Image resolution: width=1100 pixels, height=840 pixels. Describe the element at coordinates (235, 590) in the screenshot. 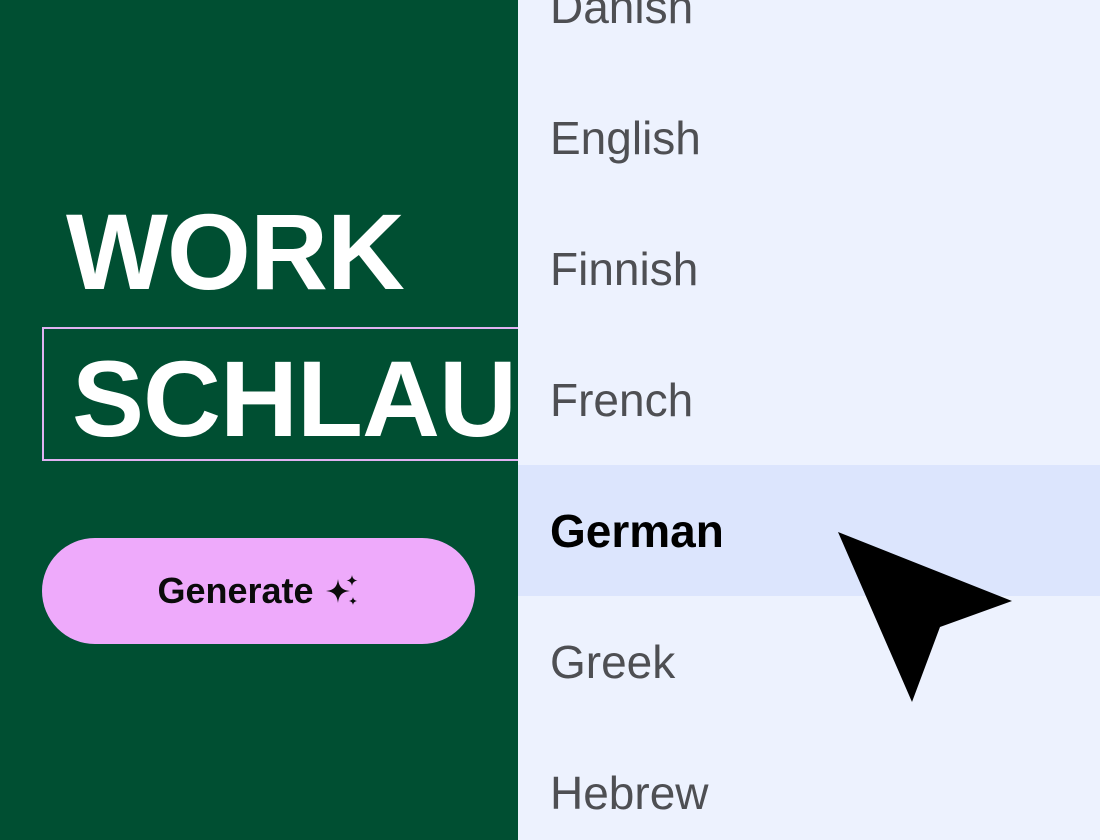

I see `generate-button-label: Generate` at that location.